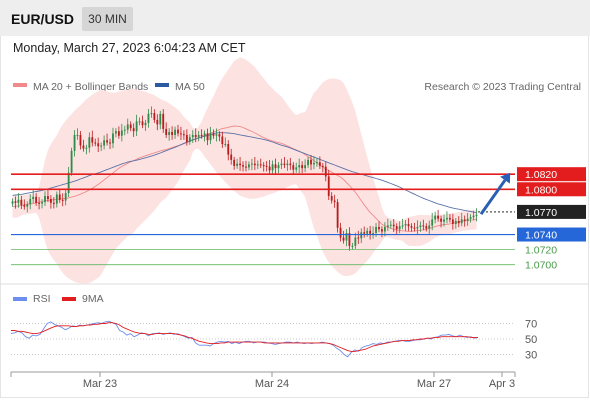 This screenshot has height=400, width=590. Describe the element at coordinates (541, 175) in the screenshot. I see `resistance-label: 1.0820` at that location.